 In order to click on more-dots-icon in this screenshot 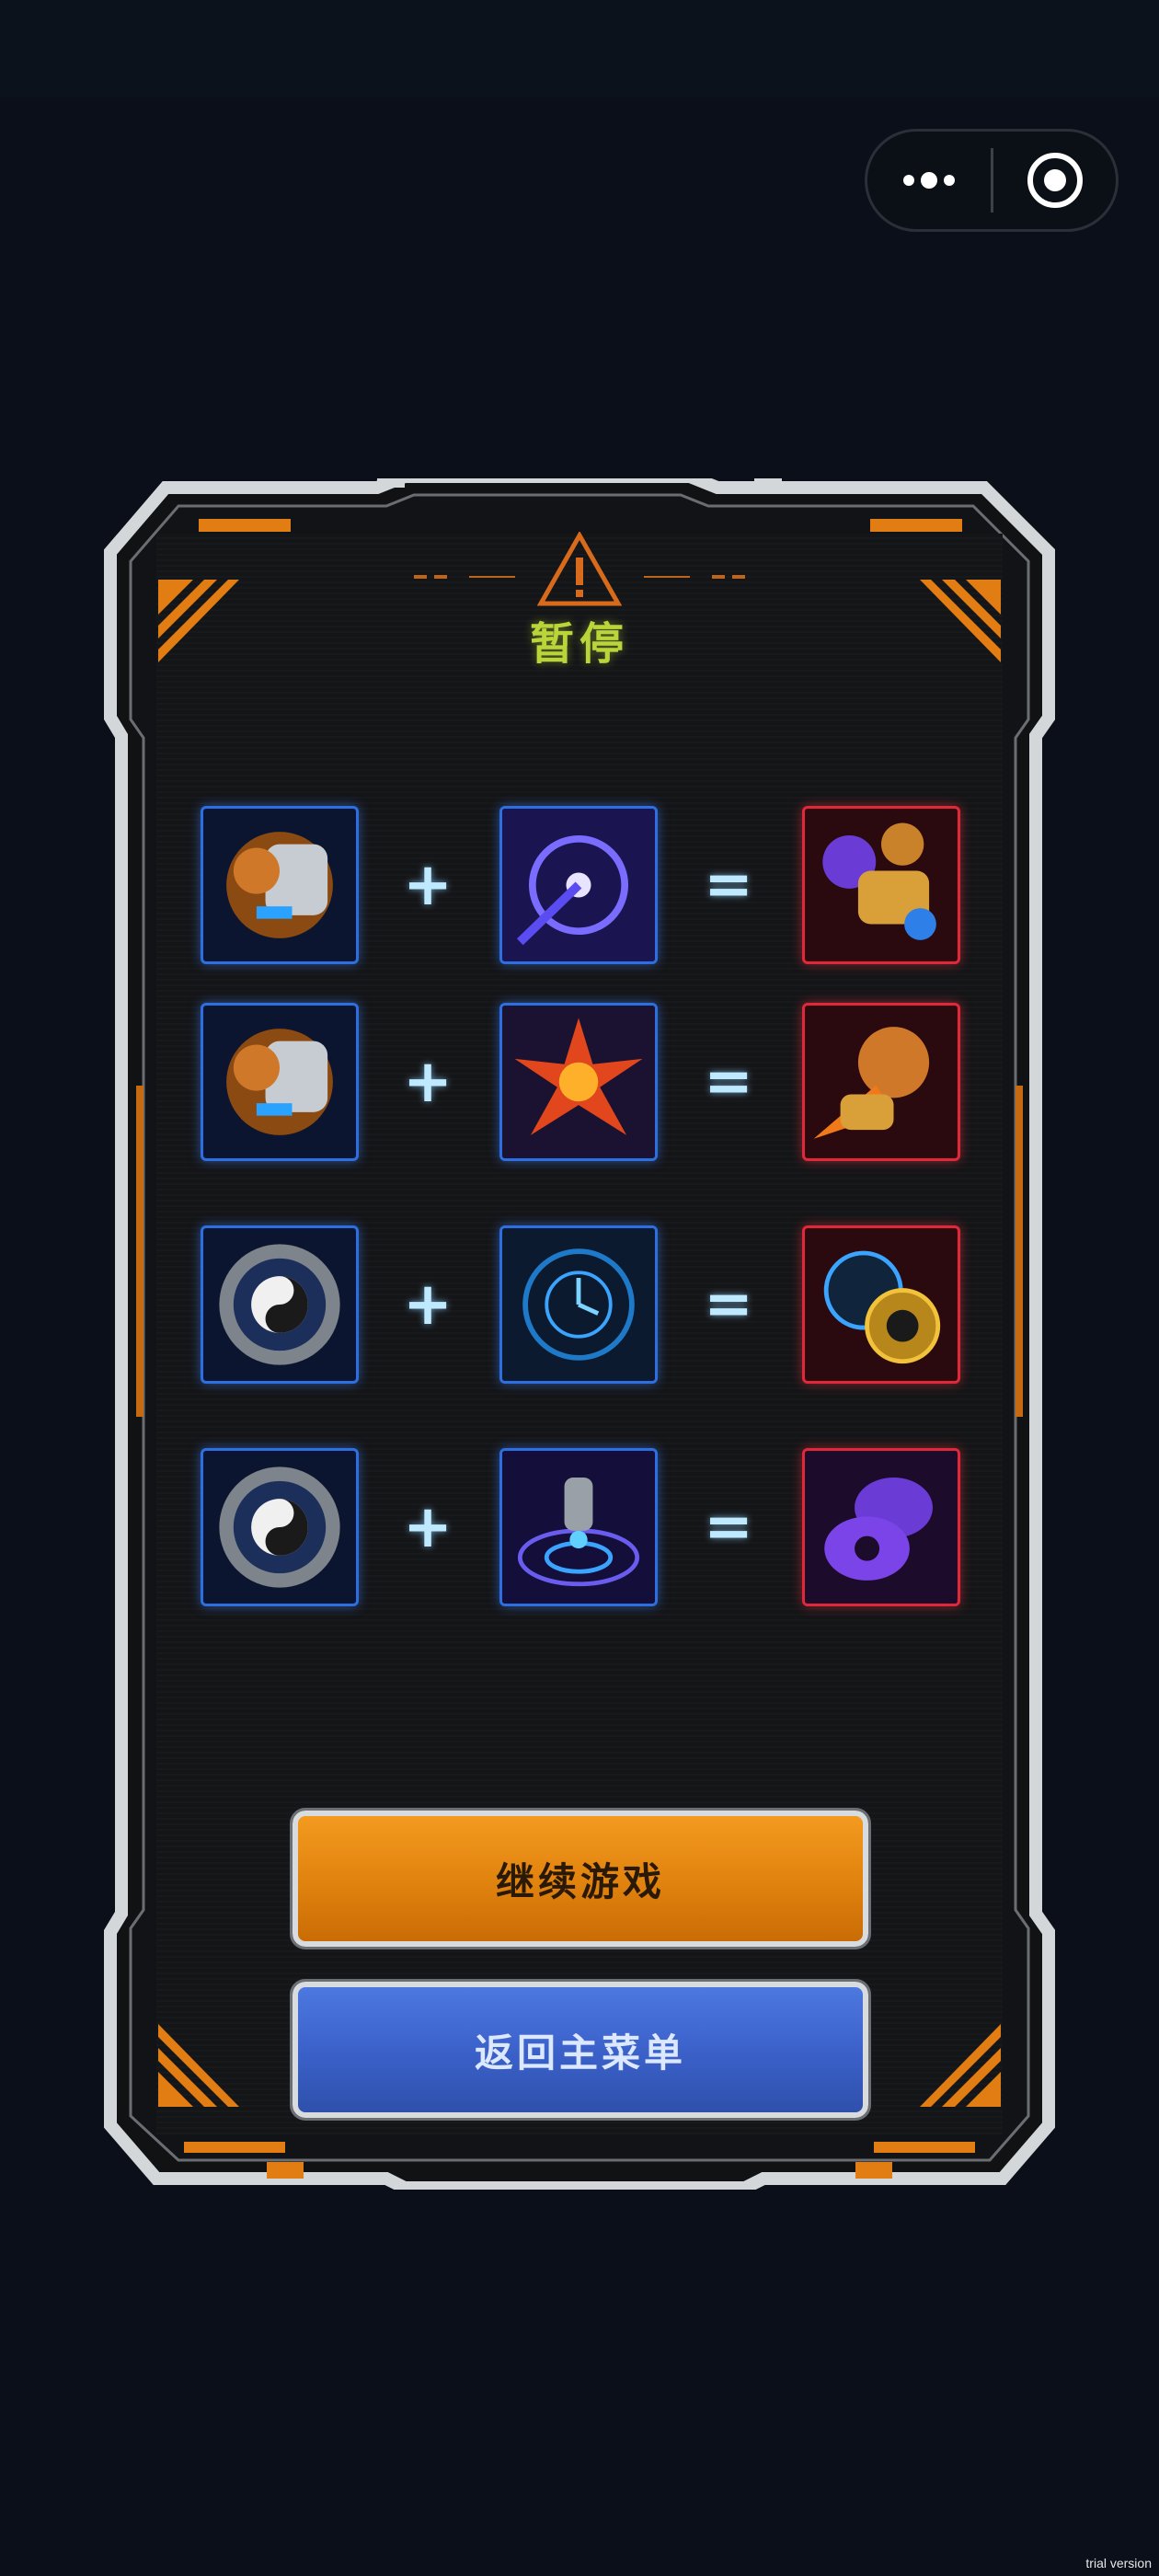, I will do `click(929, 180)`.